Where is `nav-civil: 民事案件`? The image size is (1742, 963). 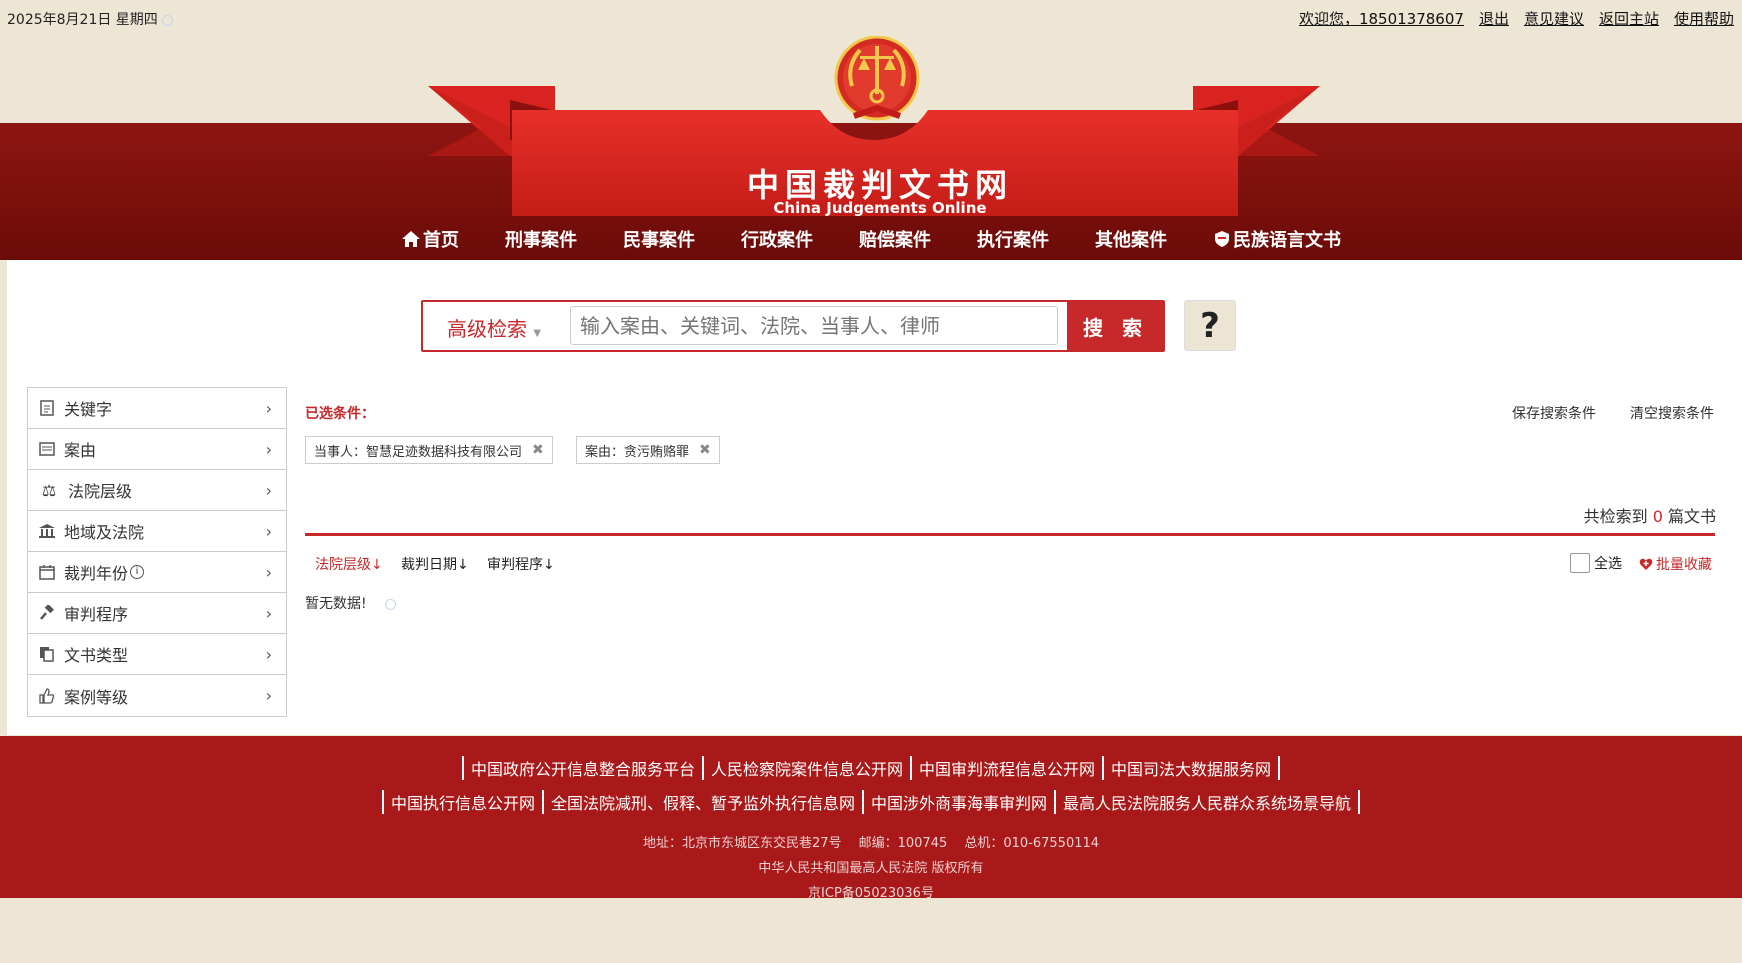
nav-civil: 民事案件 is located at coordinates (659, 239).